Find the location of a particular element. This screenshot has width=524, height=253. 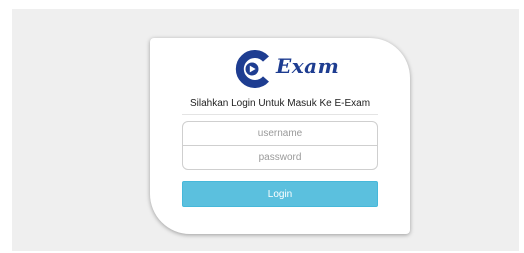

username-input is located at coordinates (280, 133).